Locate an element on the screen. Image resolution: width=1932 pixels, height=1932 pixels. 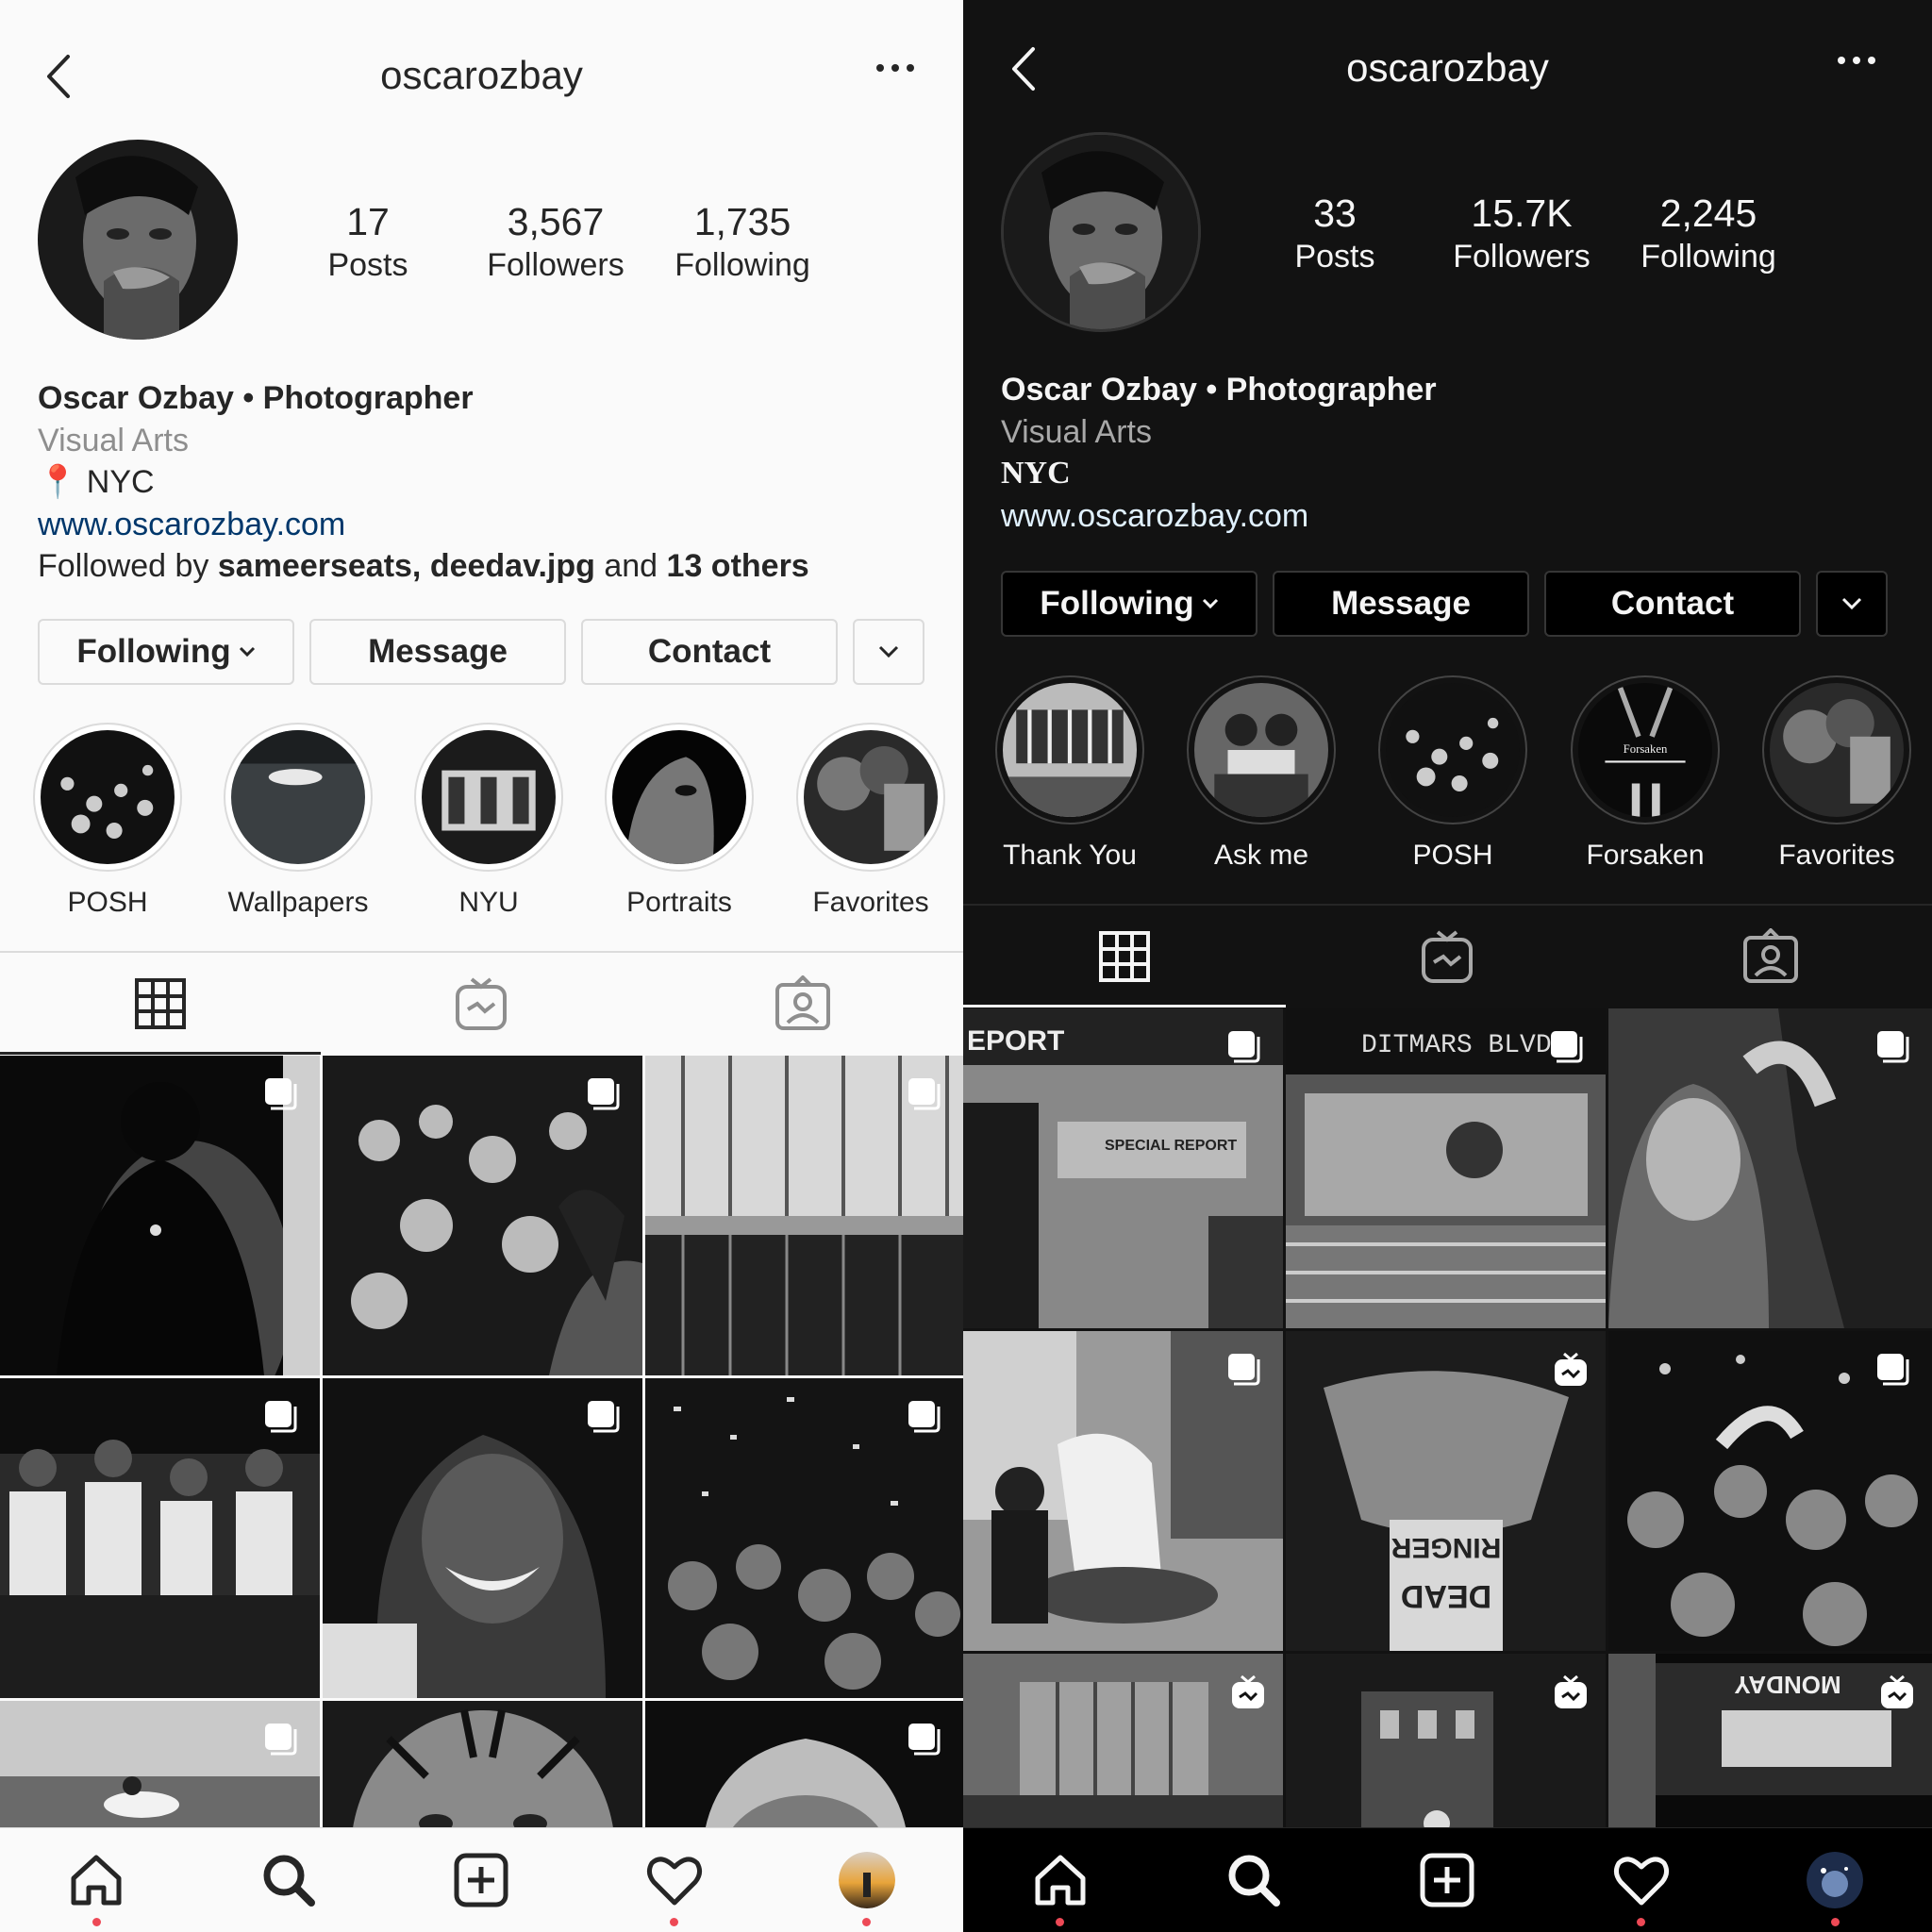
photo-text: RINGER is located at coordinates (1446, 1547).